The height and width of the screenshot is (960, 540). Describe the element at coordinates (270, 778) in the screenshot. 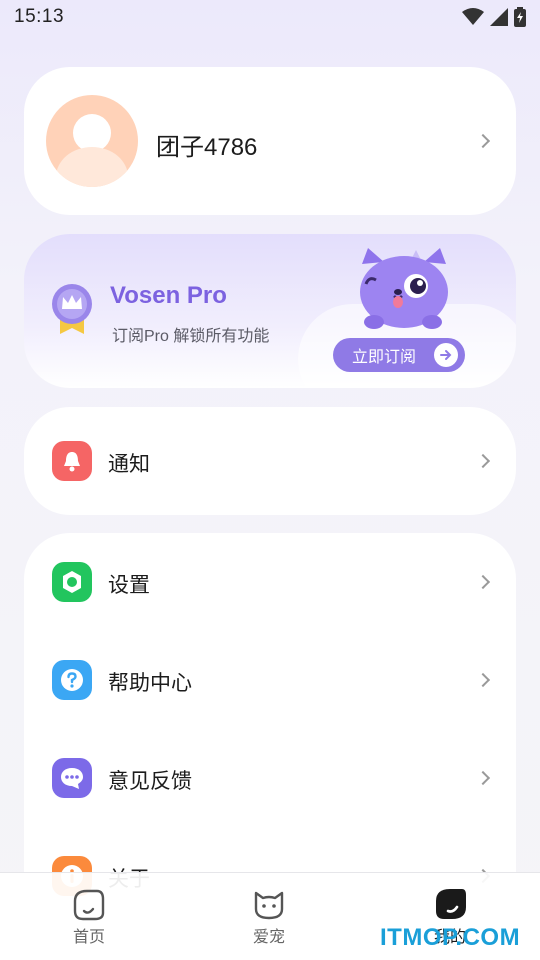

I see `menu-item-feedback: 意见反馈` at that location.